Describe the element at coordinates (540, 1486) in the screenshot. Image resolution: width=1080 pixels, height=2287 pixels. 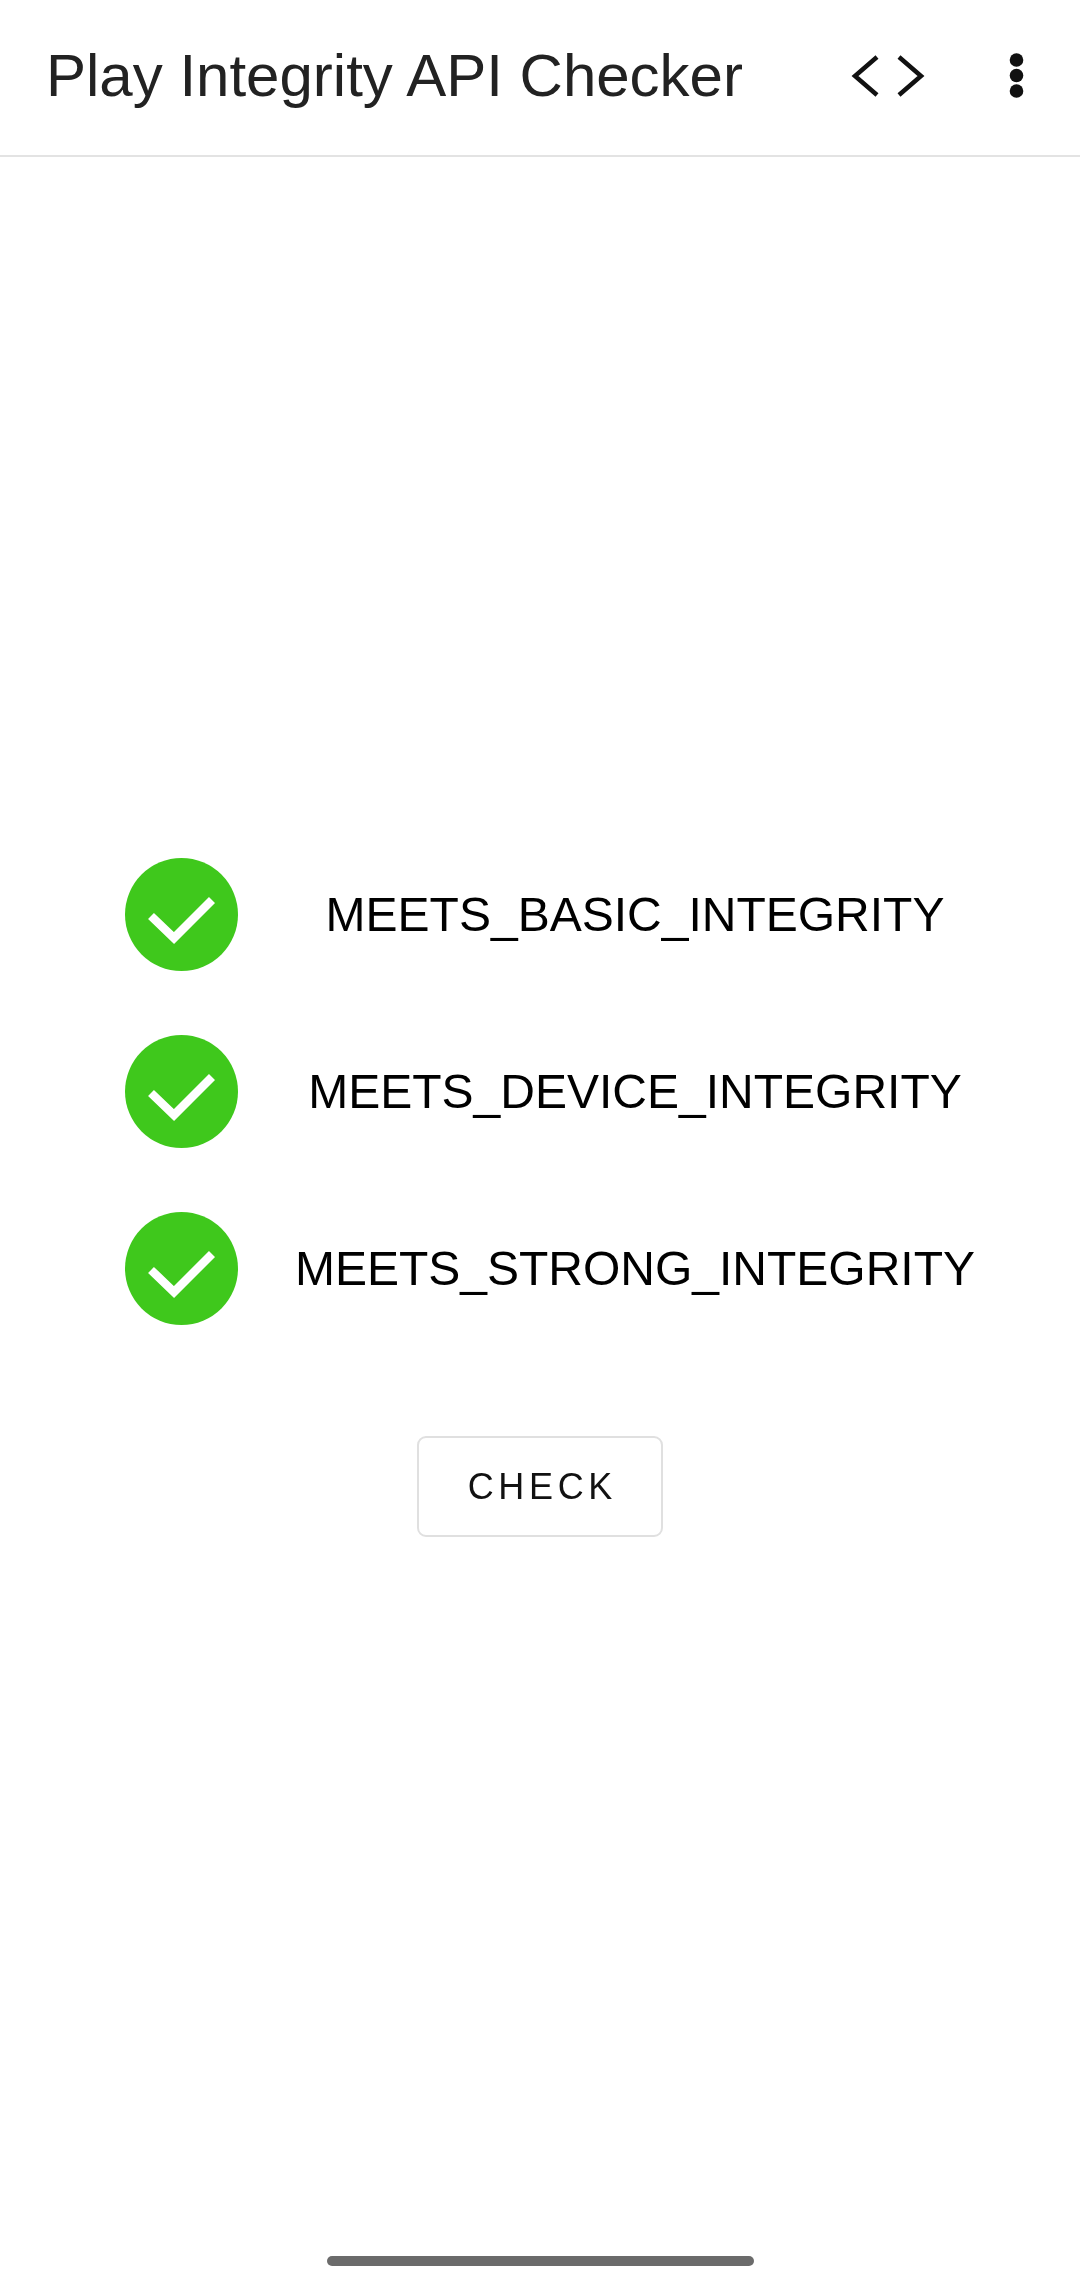
I see `check-button: CHECK` at that location.